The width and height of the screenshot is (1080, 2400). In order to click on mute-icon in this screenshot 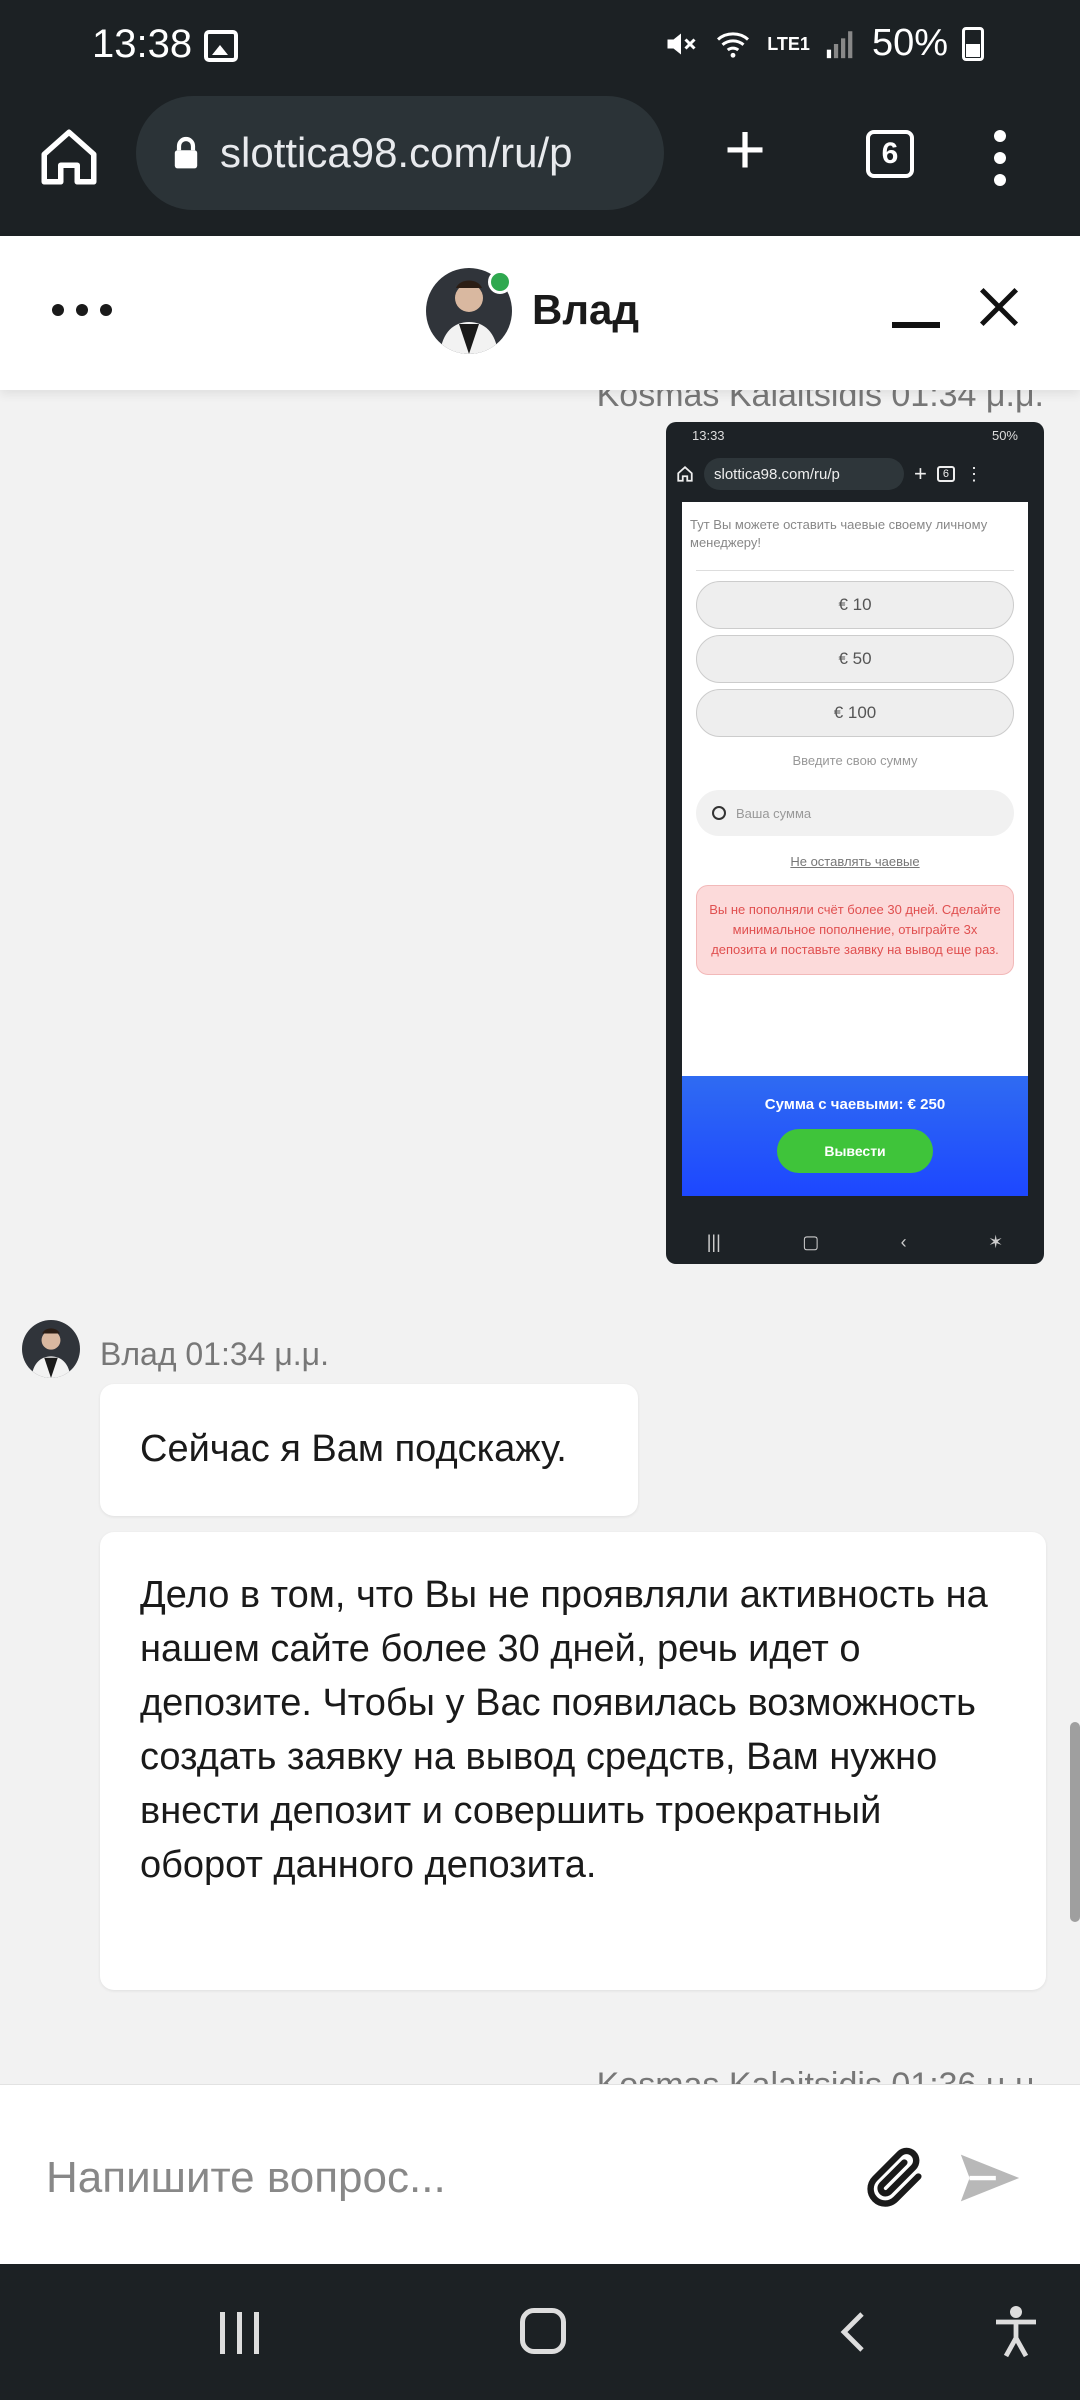, I will do `click(681, 43)`.